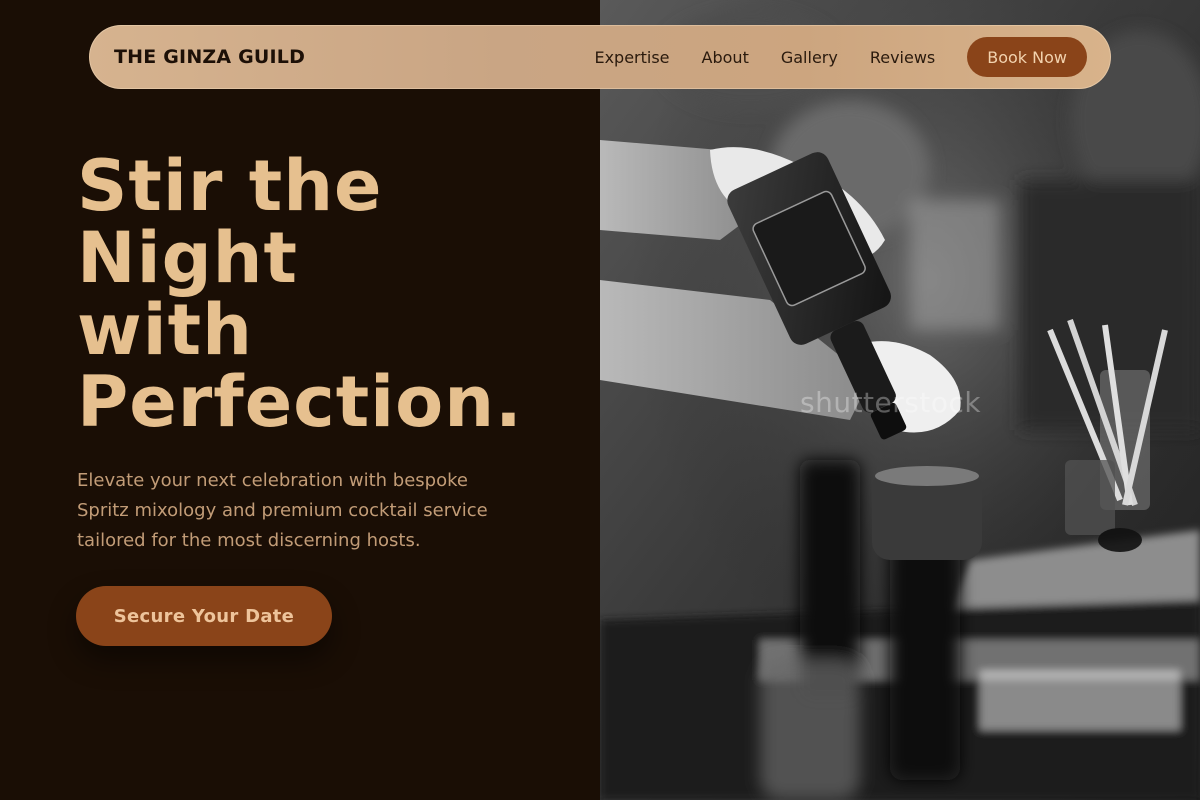 This screenshot has height=800, width=1200. Describe the element at coordinates (840, 57) in the screenshot. I see `nav-links: Expertise About Gallery Reviews Book Now` at that location.